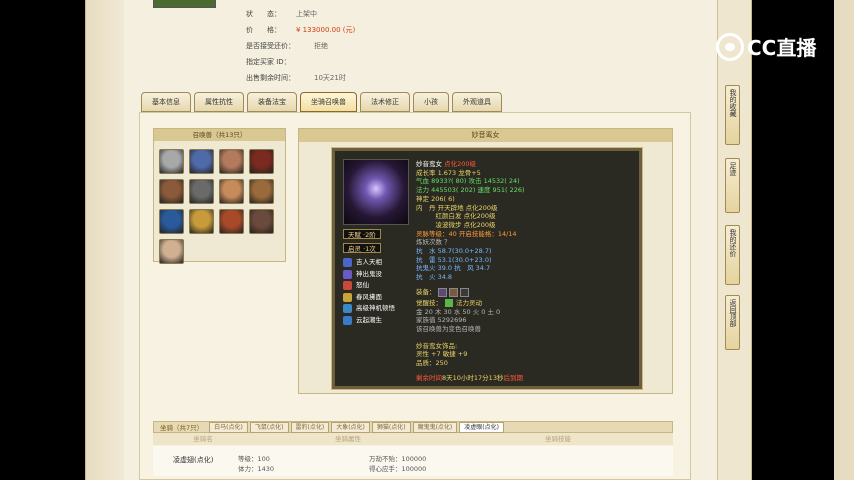 The image size is (854, 480). I want to click on skill-name: 神出鬼没, so click(369, 273).